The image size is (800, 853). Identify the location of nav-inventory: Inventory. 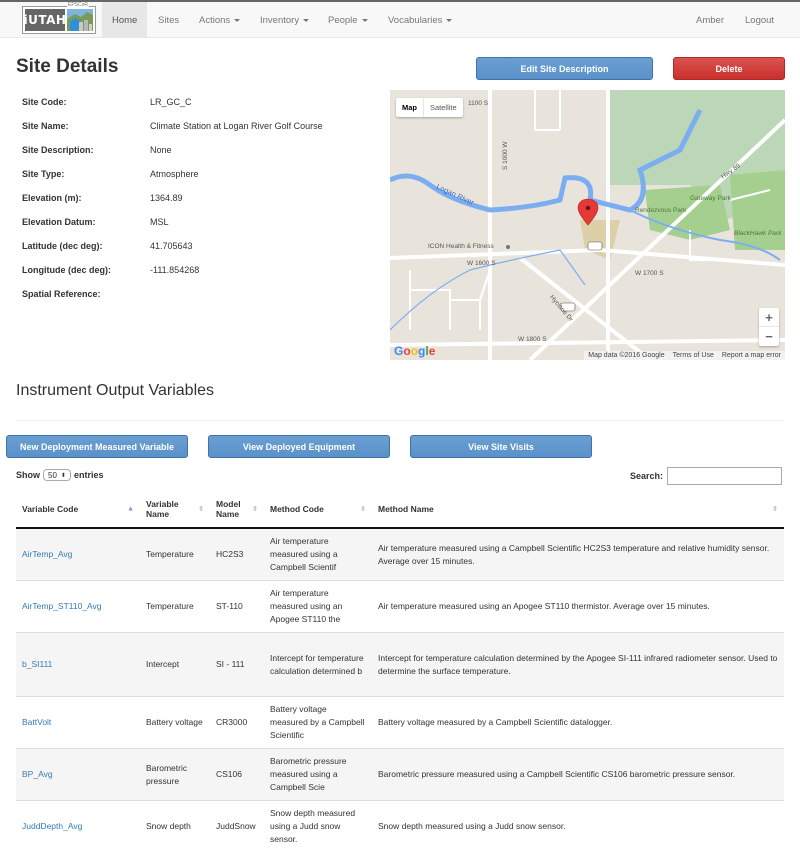
(284, 20).